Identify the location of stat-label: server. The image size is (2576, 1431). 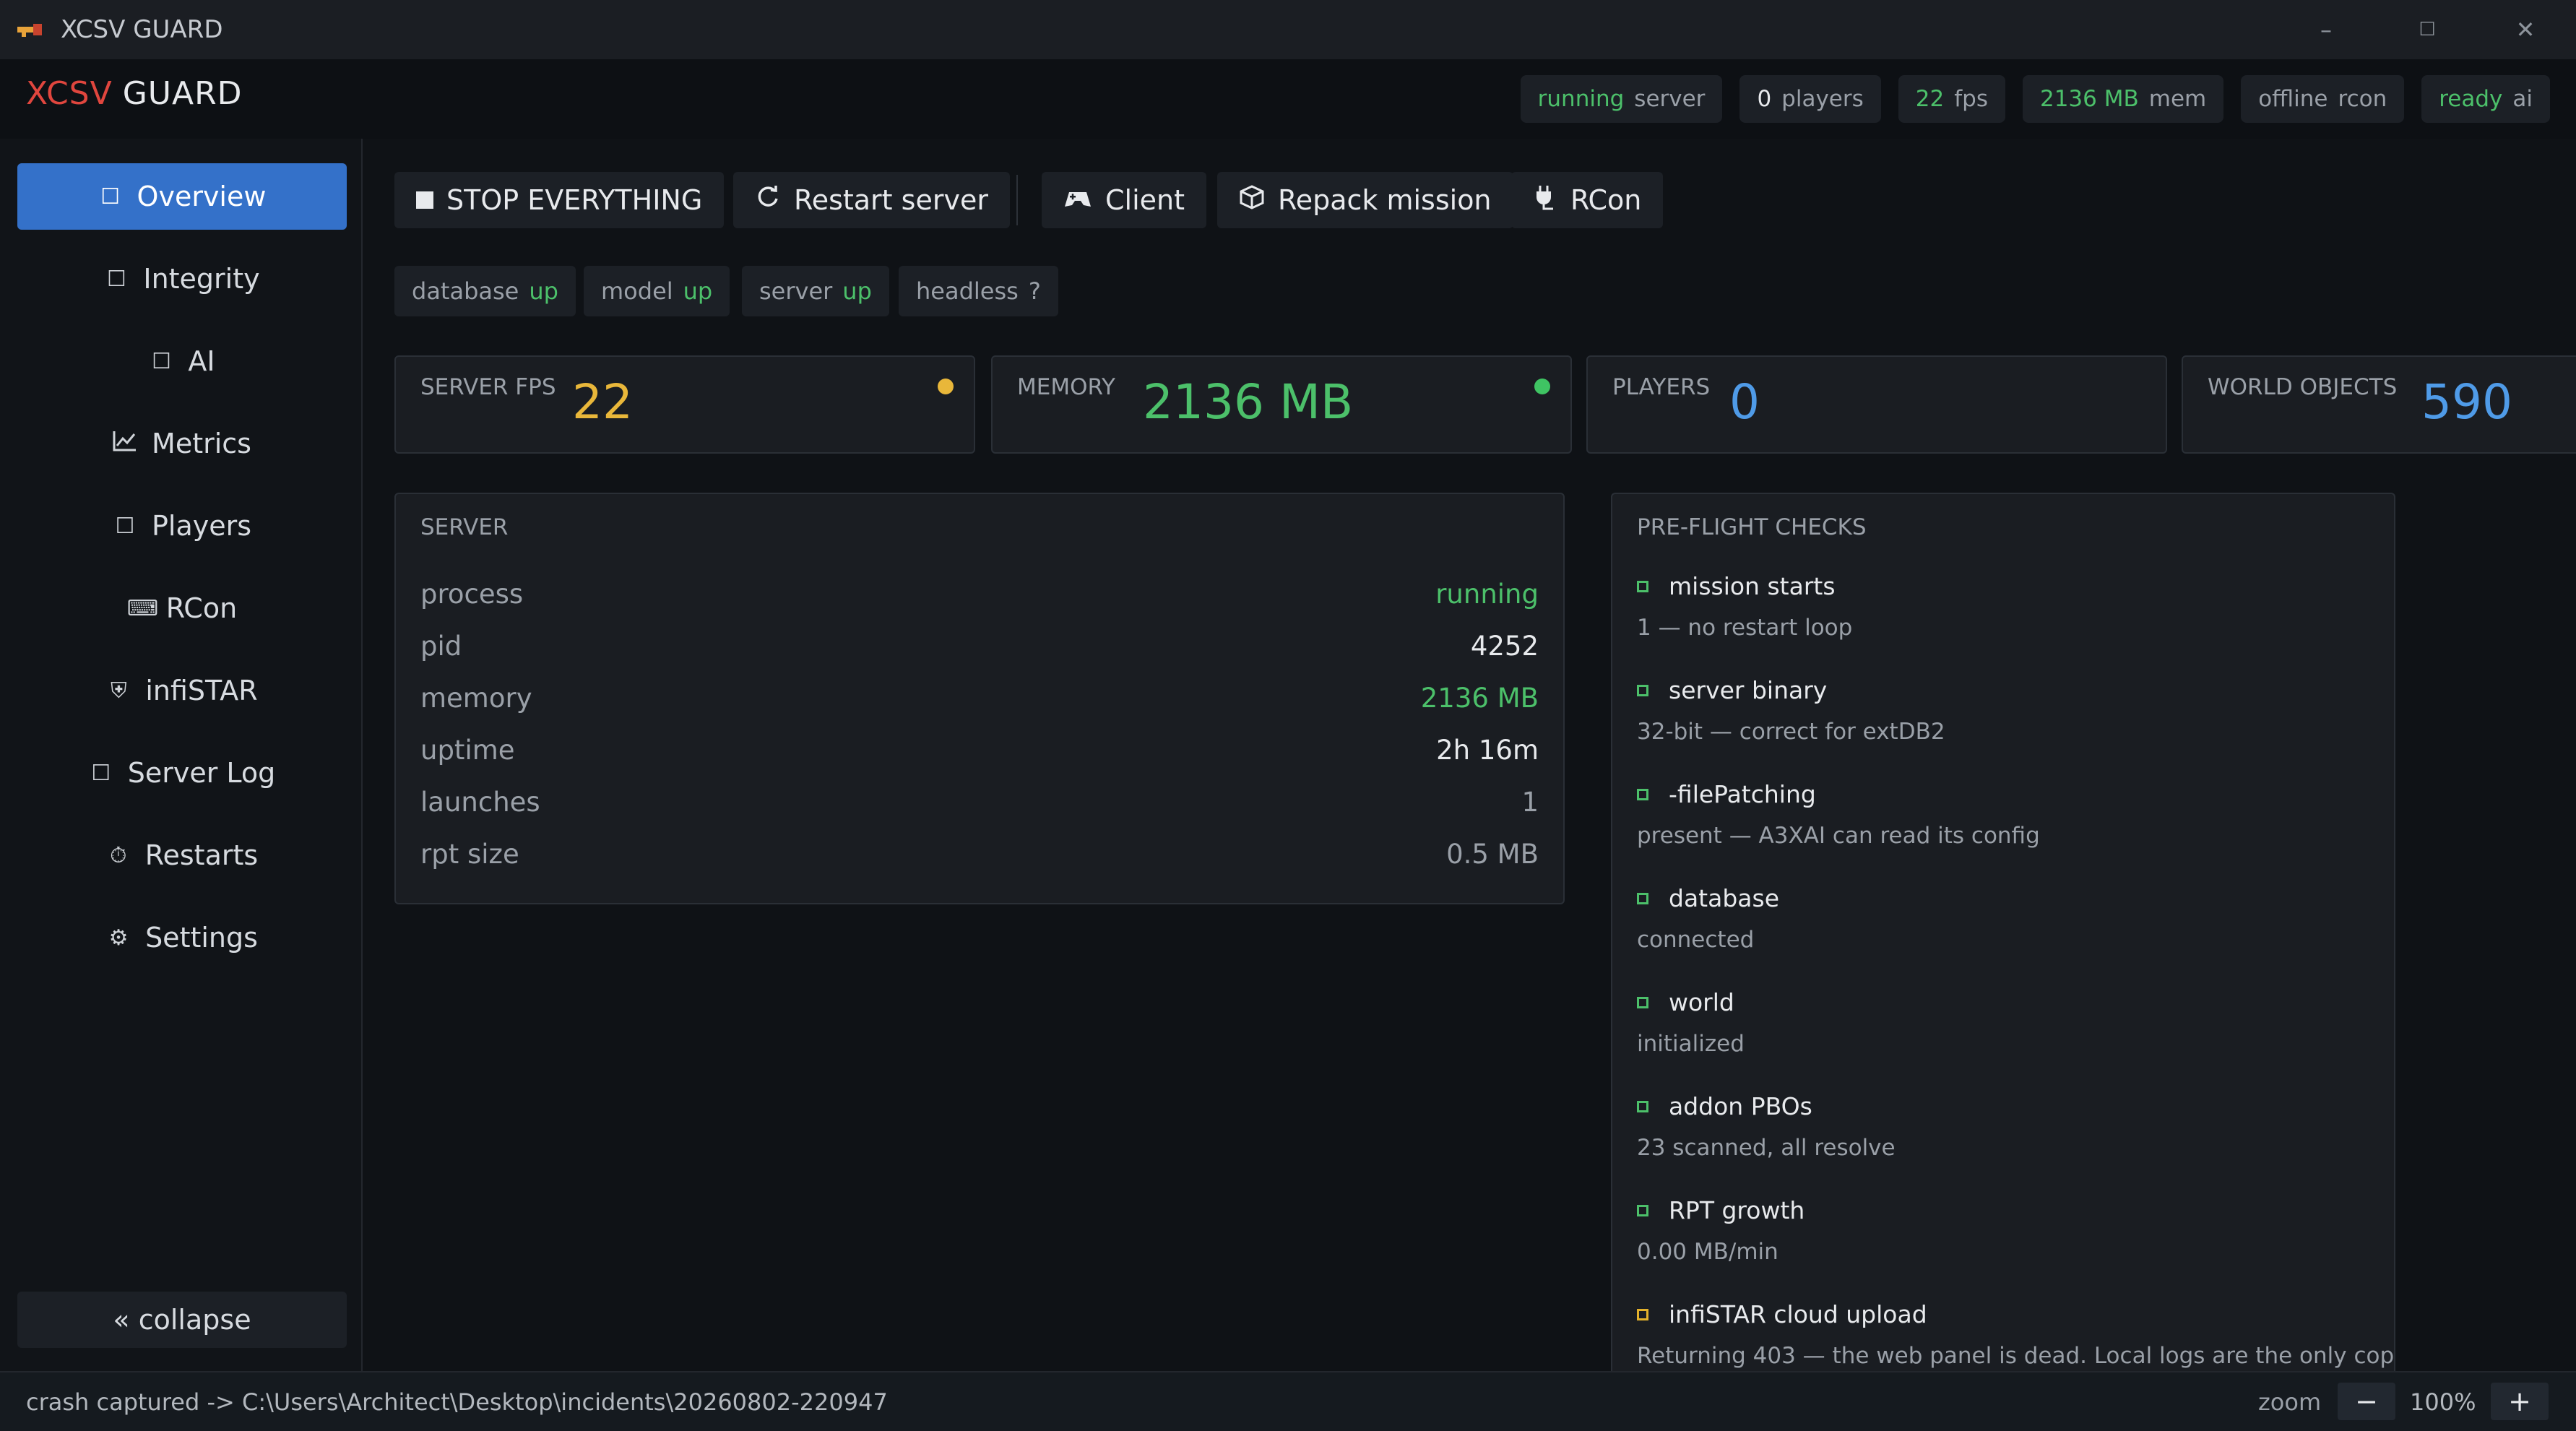
(1670, 99).